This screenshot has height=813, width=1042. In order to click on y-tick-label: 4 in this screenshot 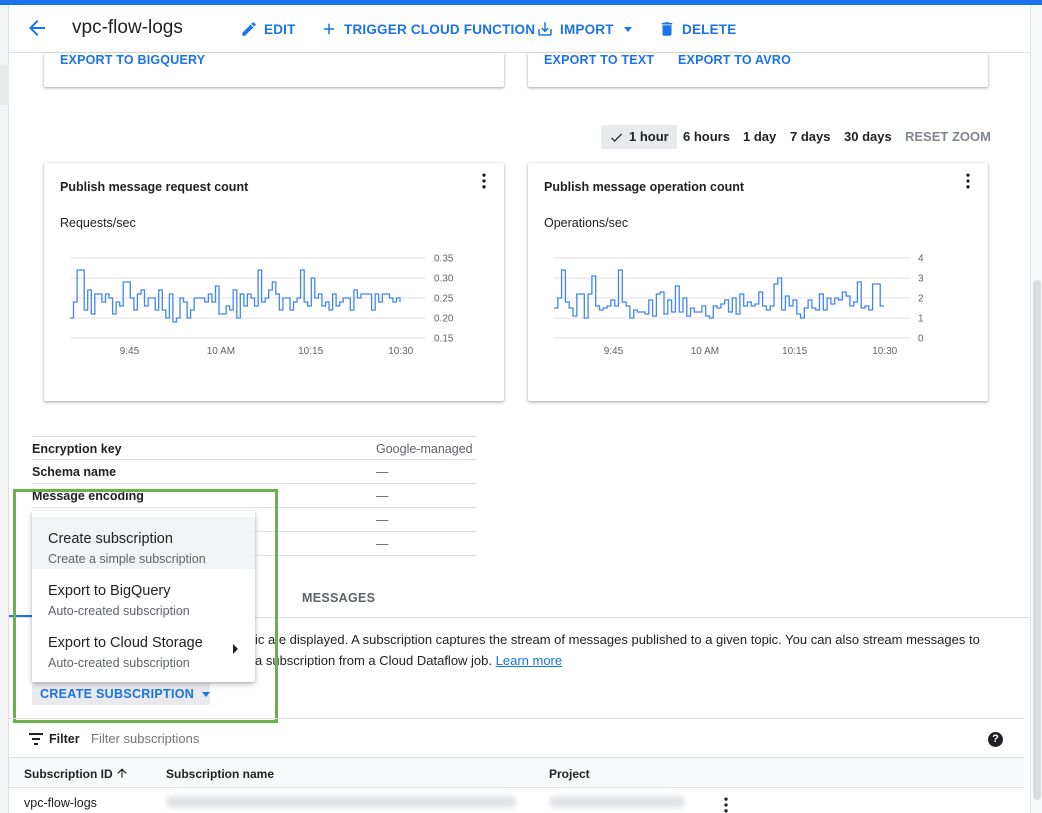, I will do `click(921, 259)`.